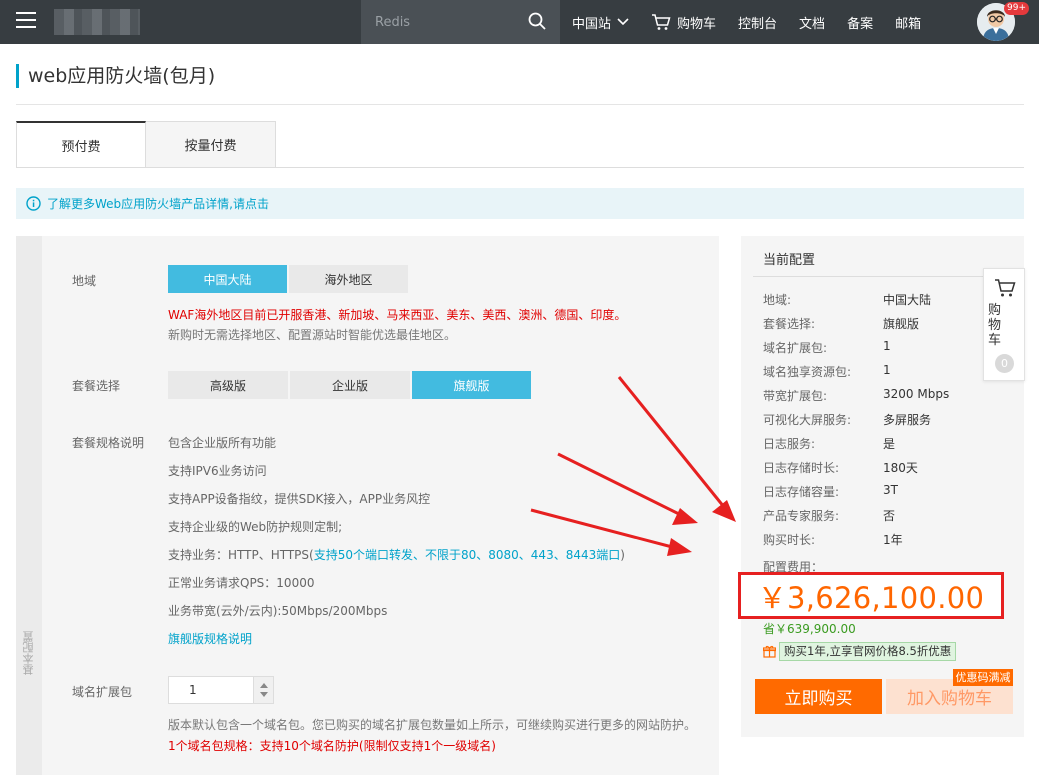  What do you see at coordinates (217, 471) in the screenshot?
I see `spec-line-2: 支持IPV6业务访问` at bounding box center [217, 471].